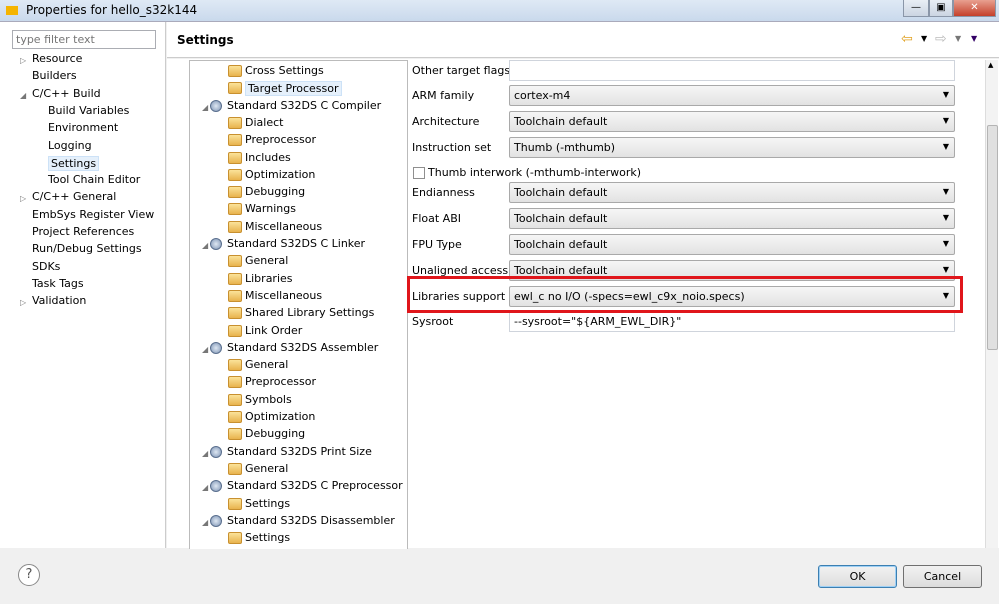  I want to click on forward-menu-icon: ▼, so click(958, 38).